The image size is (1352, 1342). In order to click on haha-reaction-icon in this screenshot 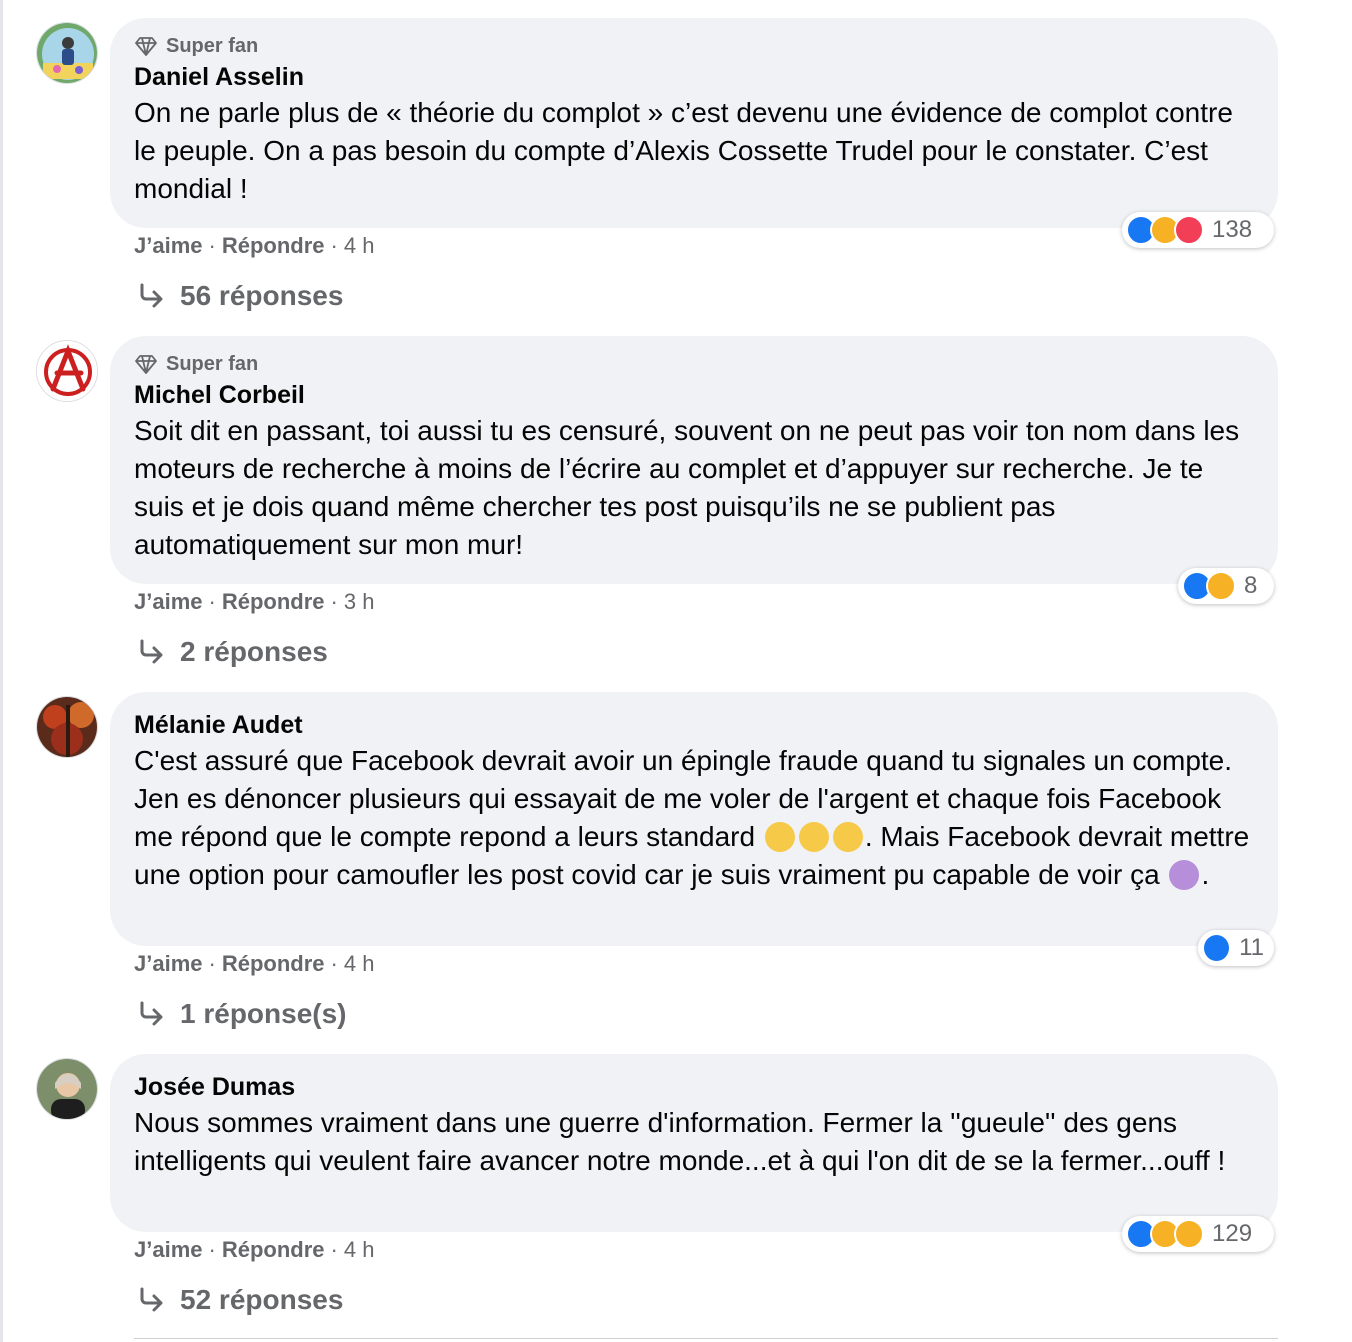, I will do `click(1221, 586)`.